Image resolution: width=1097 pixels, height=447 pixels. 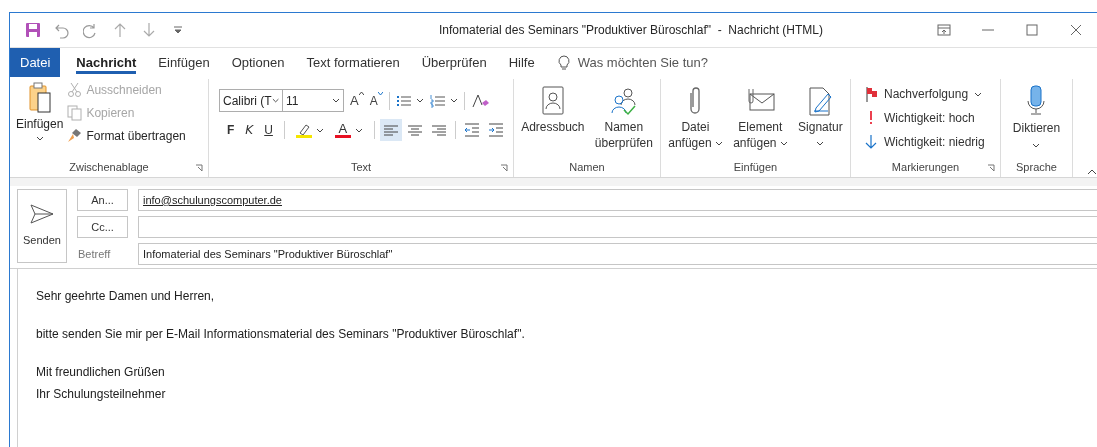 I want to click on ribbon-display-icon, so click(x=944, y=30).